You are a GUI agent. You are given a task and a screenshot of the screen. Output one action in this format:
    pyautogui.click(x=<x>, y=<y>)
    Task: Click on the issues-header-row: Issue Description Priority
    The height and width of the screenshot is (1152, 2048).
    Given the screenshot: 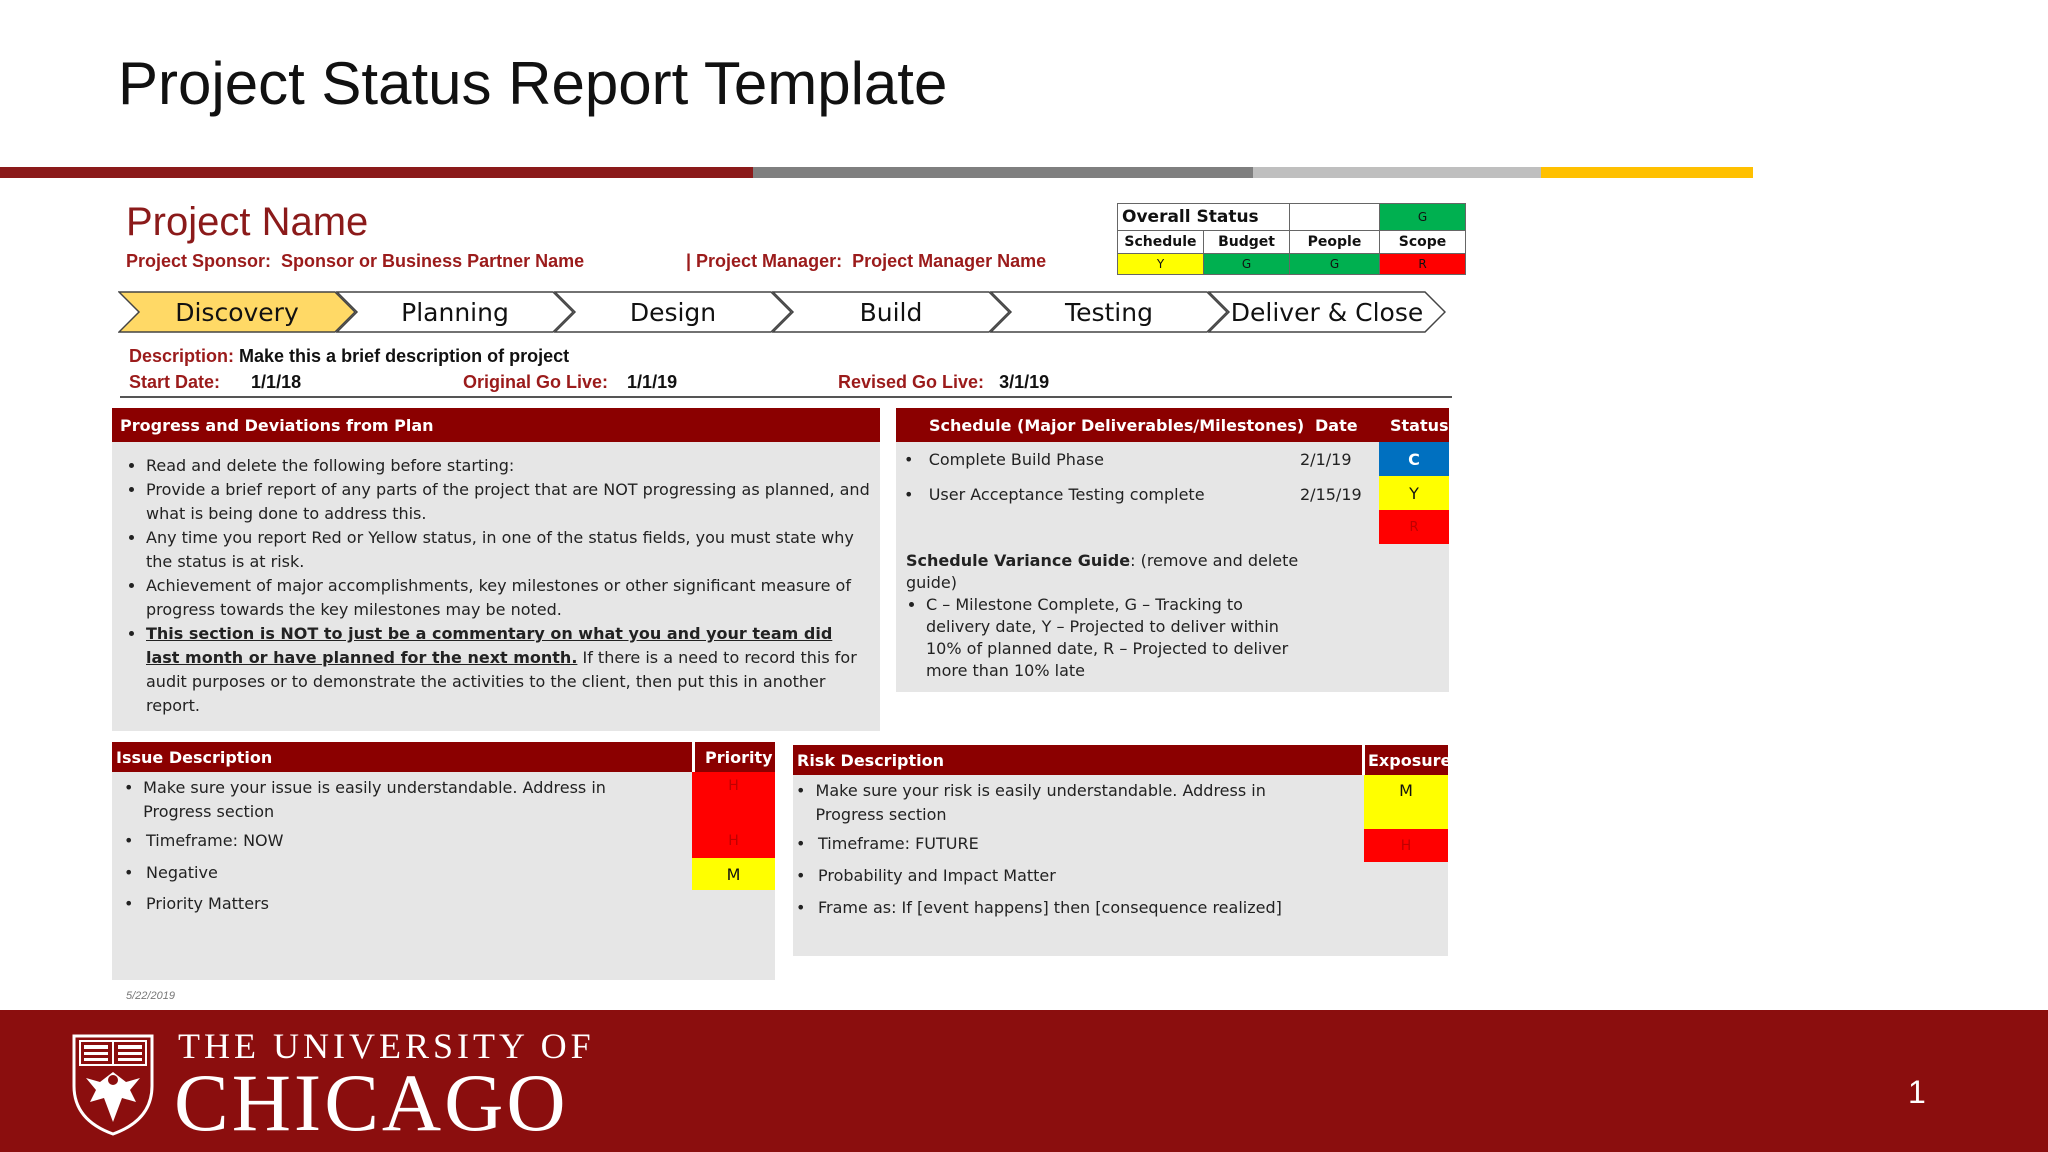 What is the action you would take?
    pyautogui.click(x=443, y=757)
    